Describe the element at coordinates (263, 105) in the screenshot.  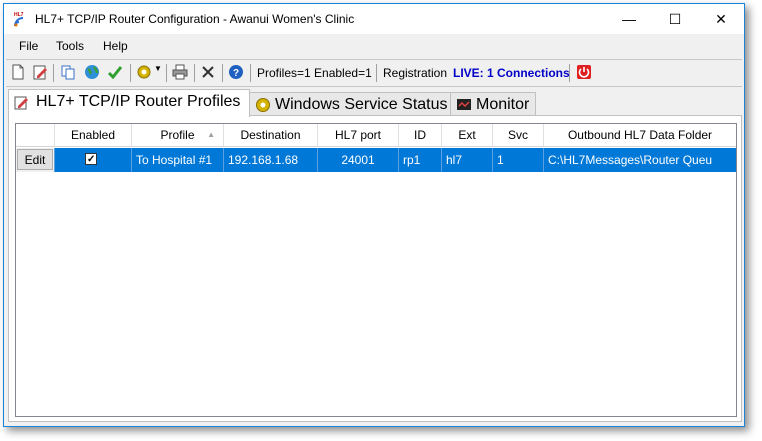
I see `gear-icon` at that location.